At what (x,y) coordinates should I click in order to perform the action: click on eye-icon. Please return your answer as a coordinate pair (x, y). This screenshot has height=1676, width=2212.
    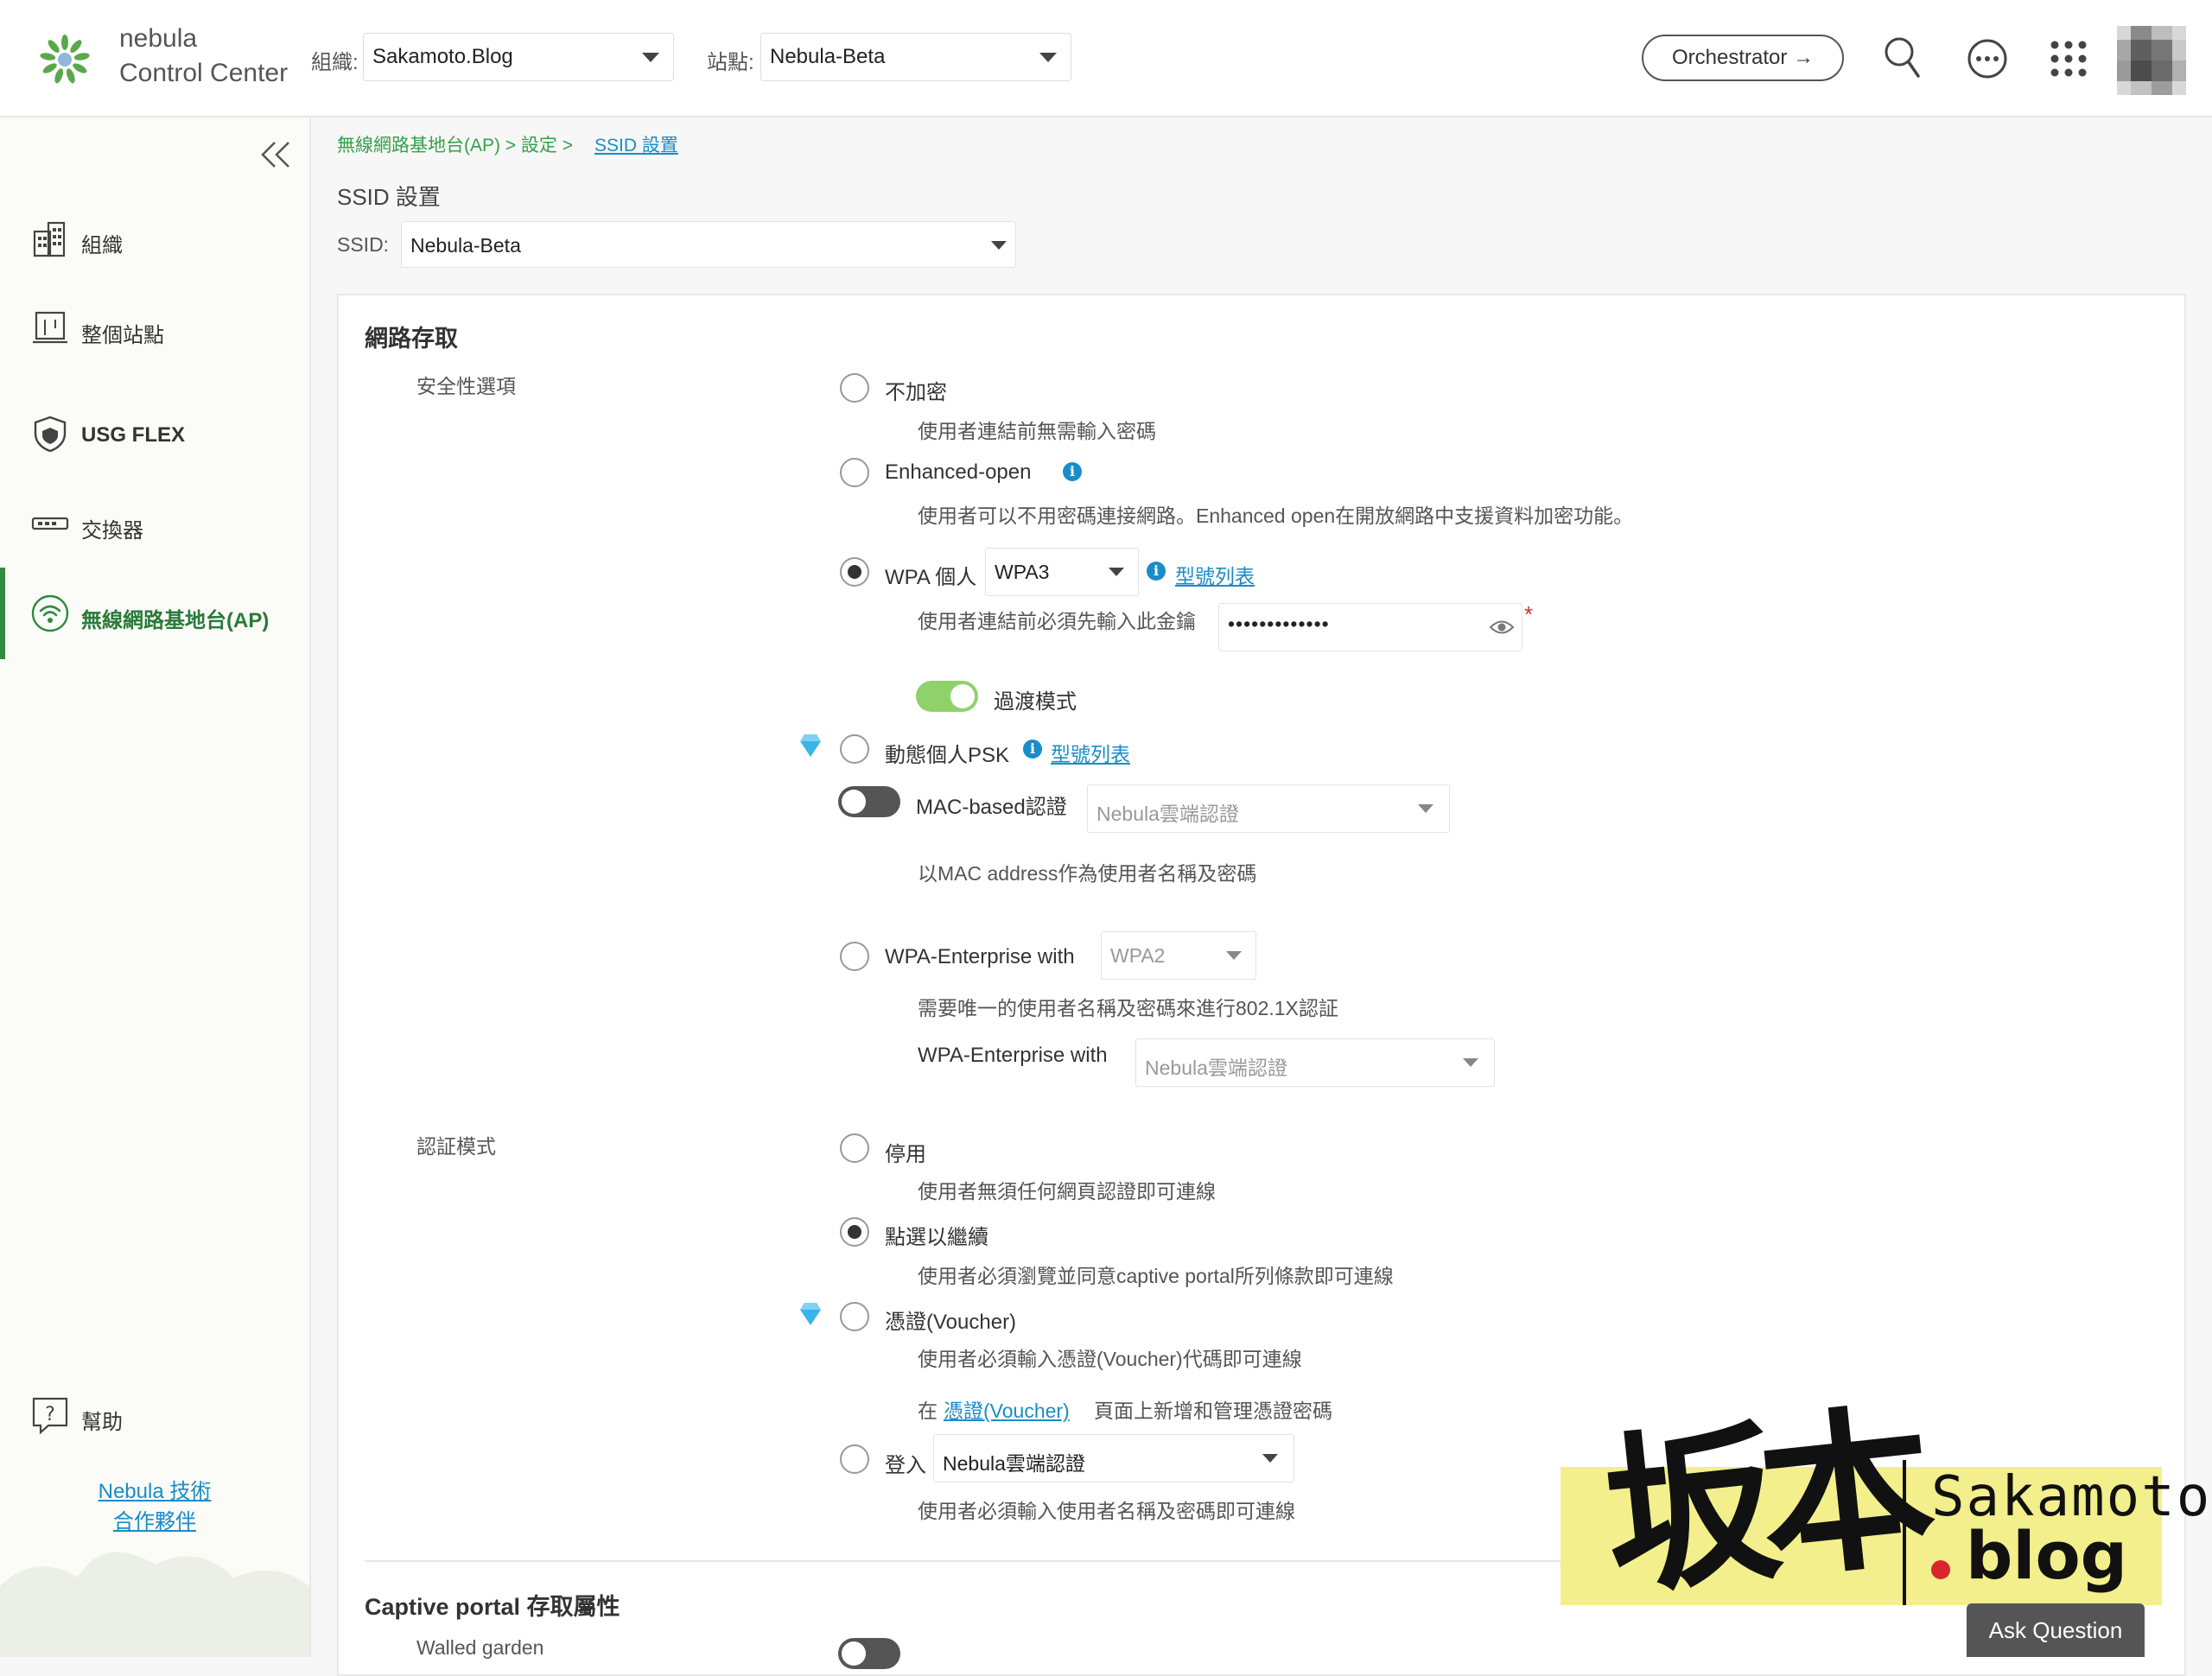
    Looking at the image, I should click on (1502, 627).